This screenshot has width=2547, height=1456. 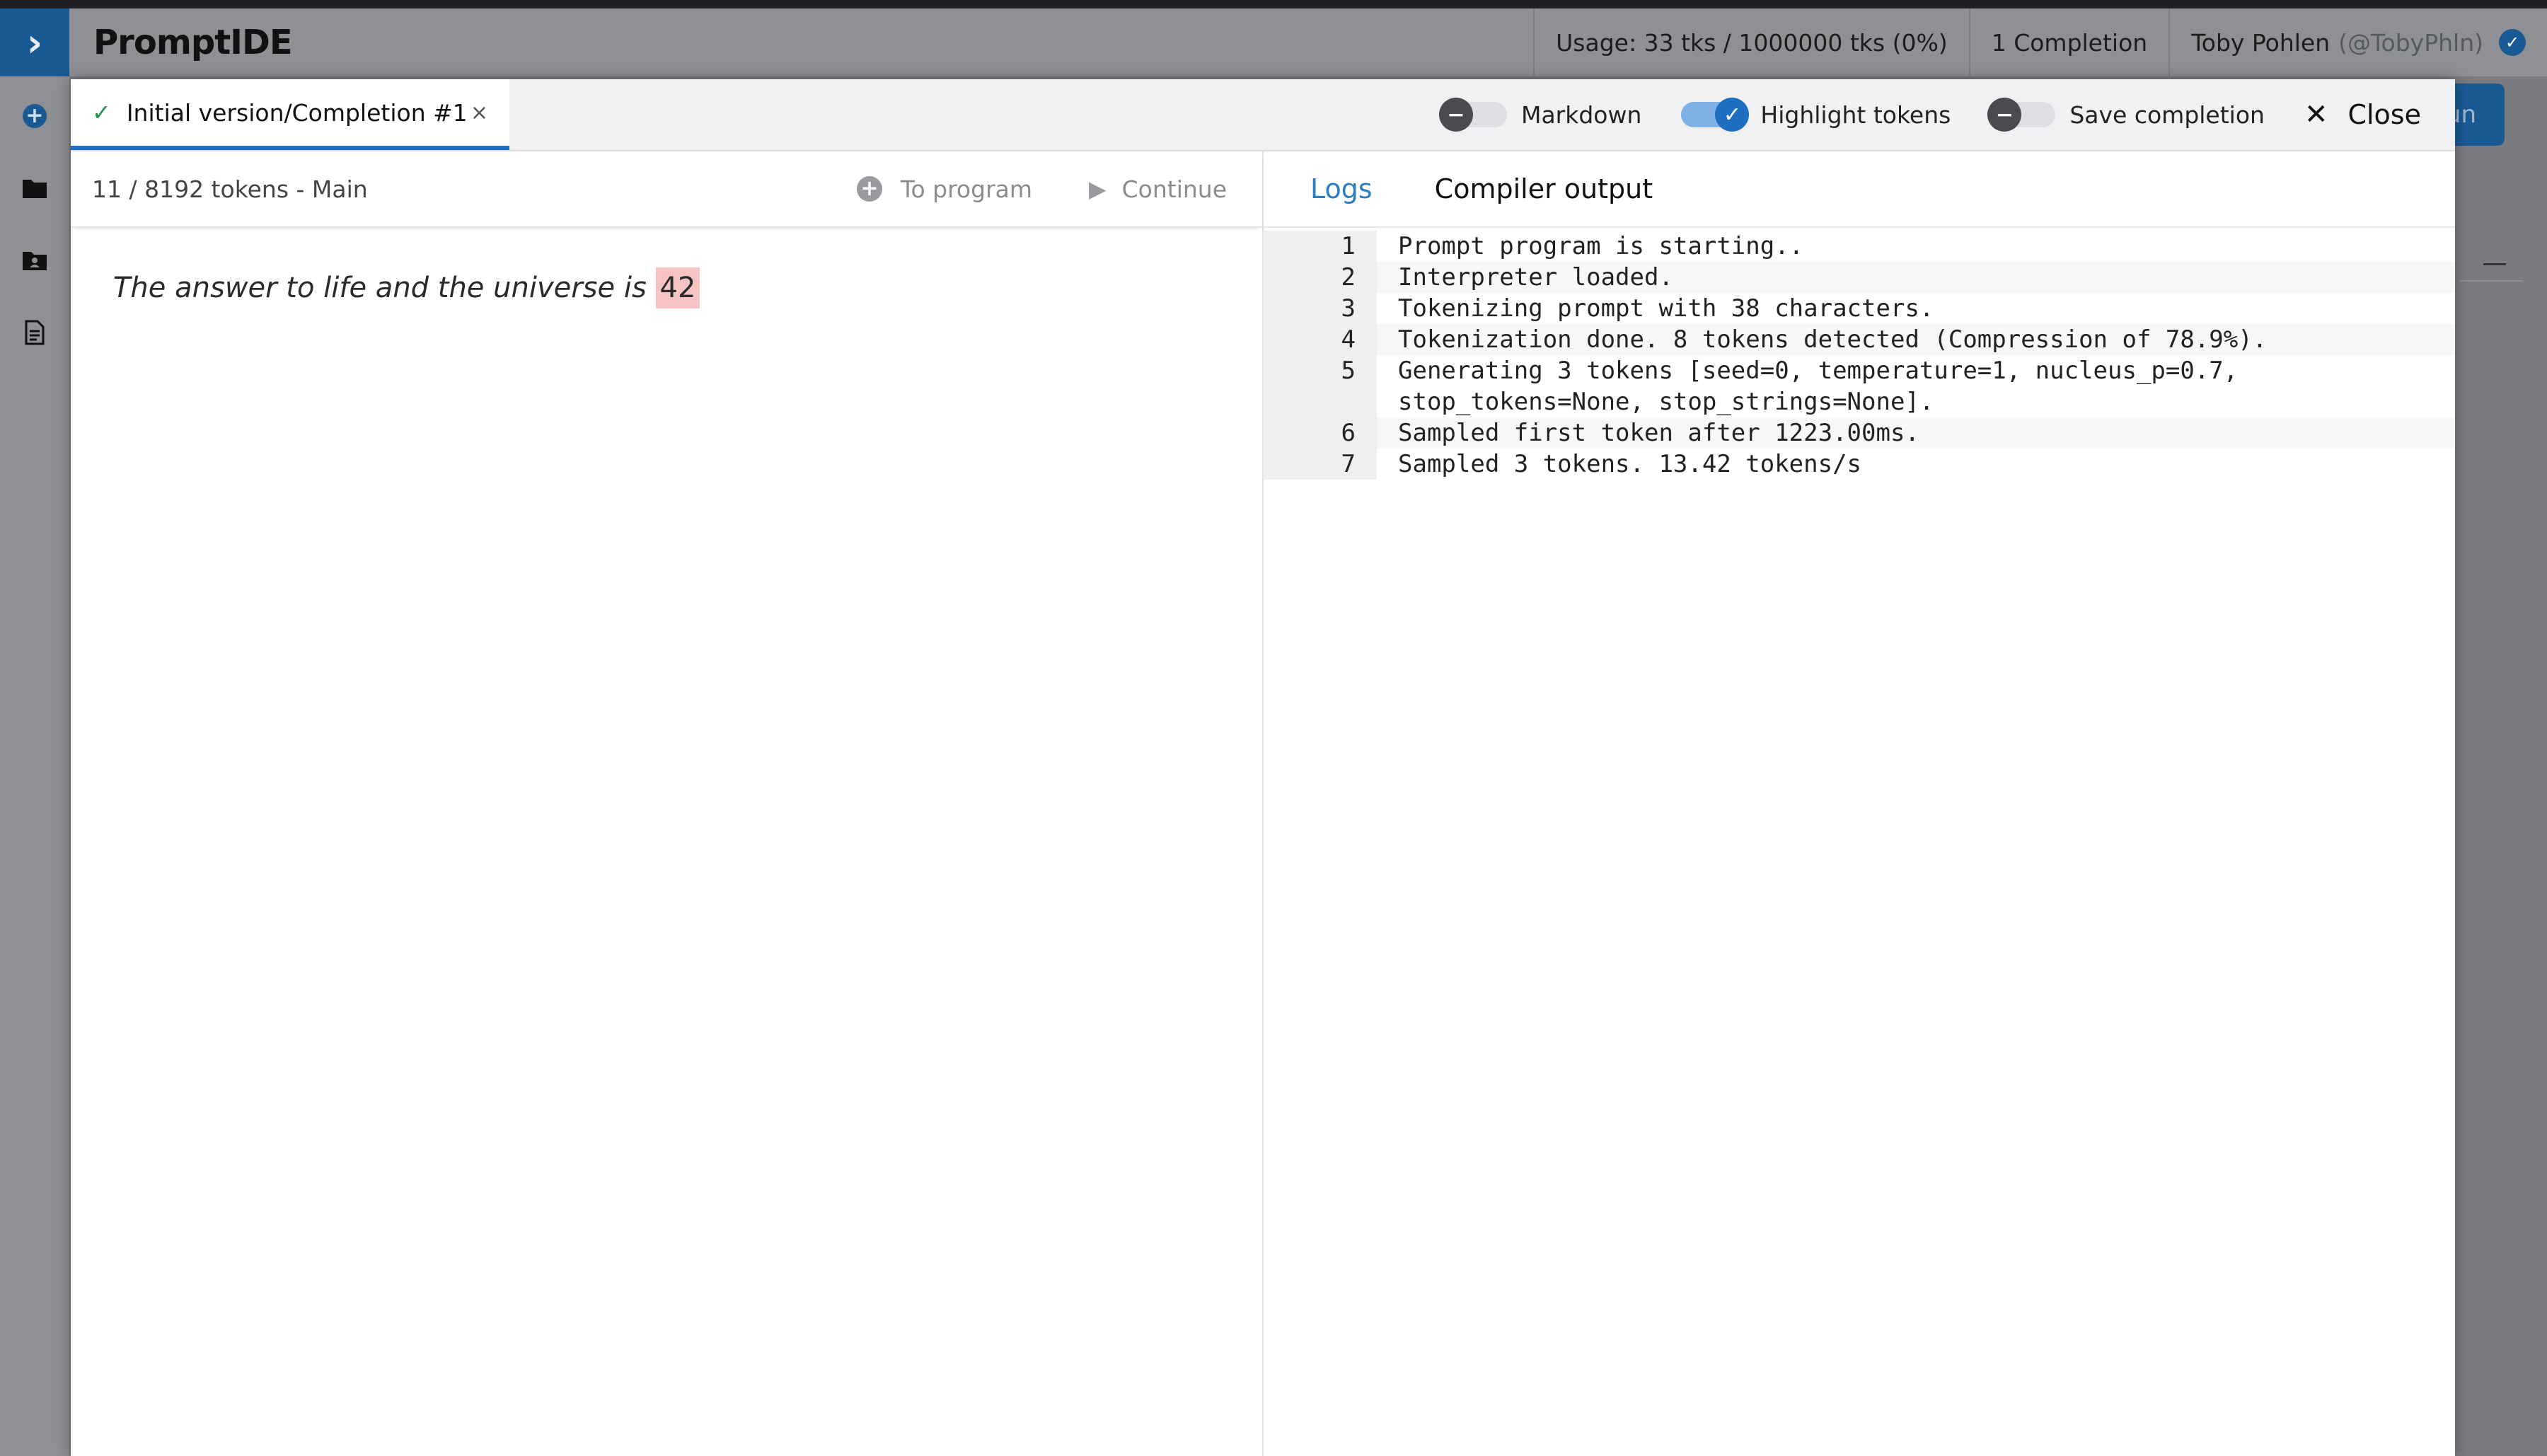 I want to click on line-number: 5, so click(x=1321, y=386).